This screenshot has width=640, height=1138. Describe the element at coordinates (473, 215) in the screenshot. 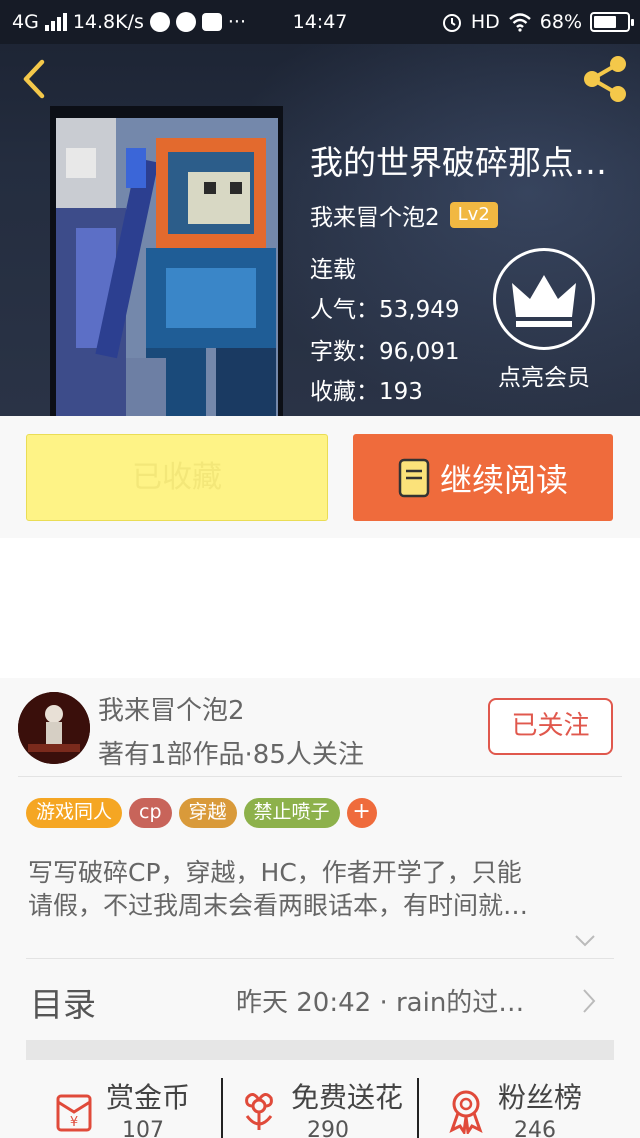

I see `level-badge: Lv2` at that location.